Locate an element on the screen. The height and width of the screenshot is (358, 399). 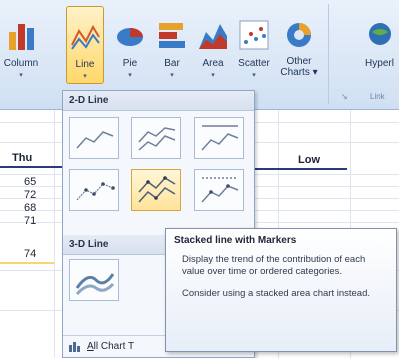
scatter-chart-button: Scatter ▾ is located at coordinates (254, 43).